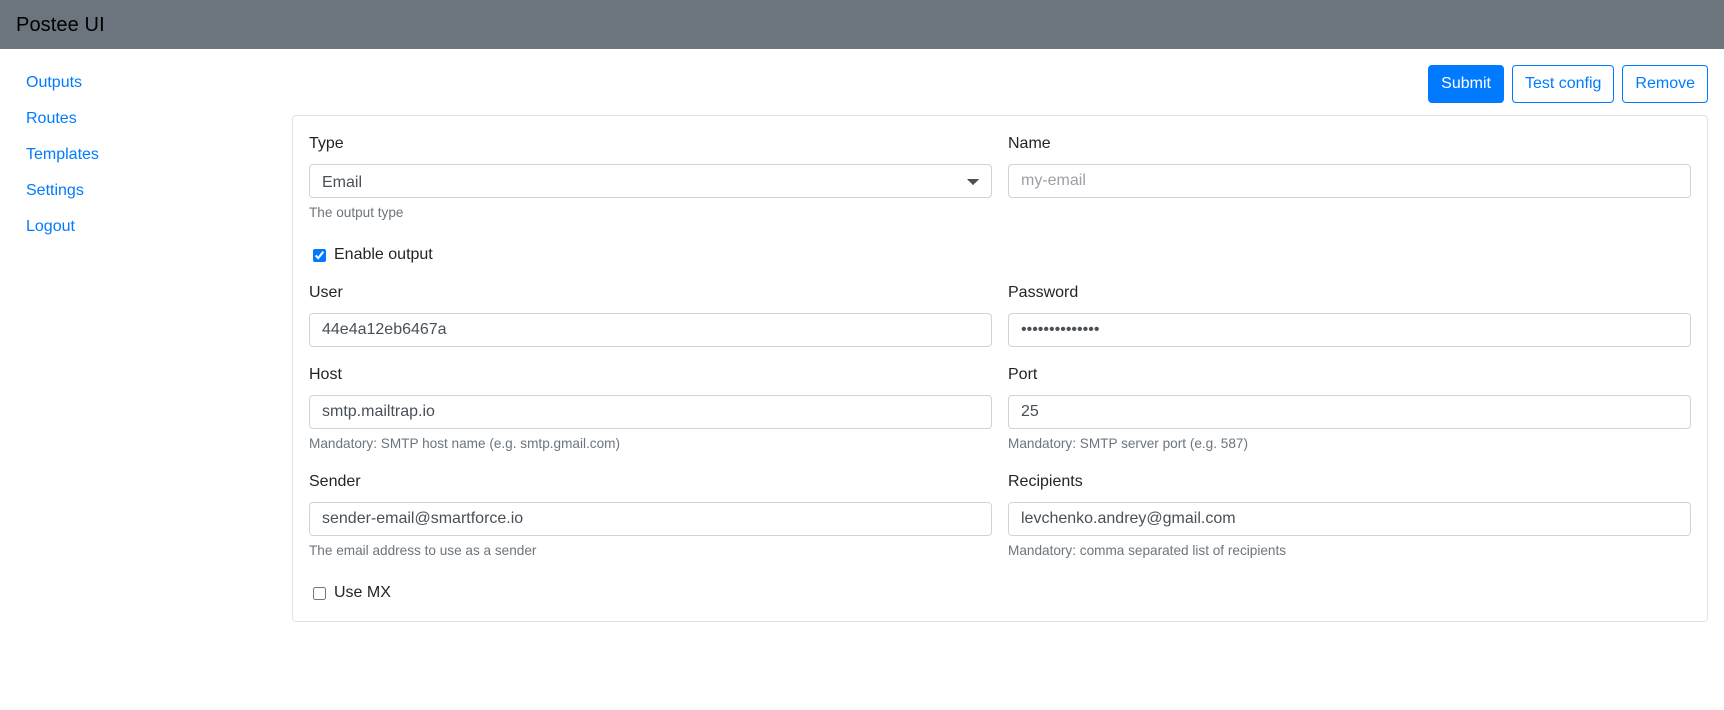 The width and height of the screenshot is (1724, 710). I want to click on password-input, so click(1349, 330).